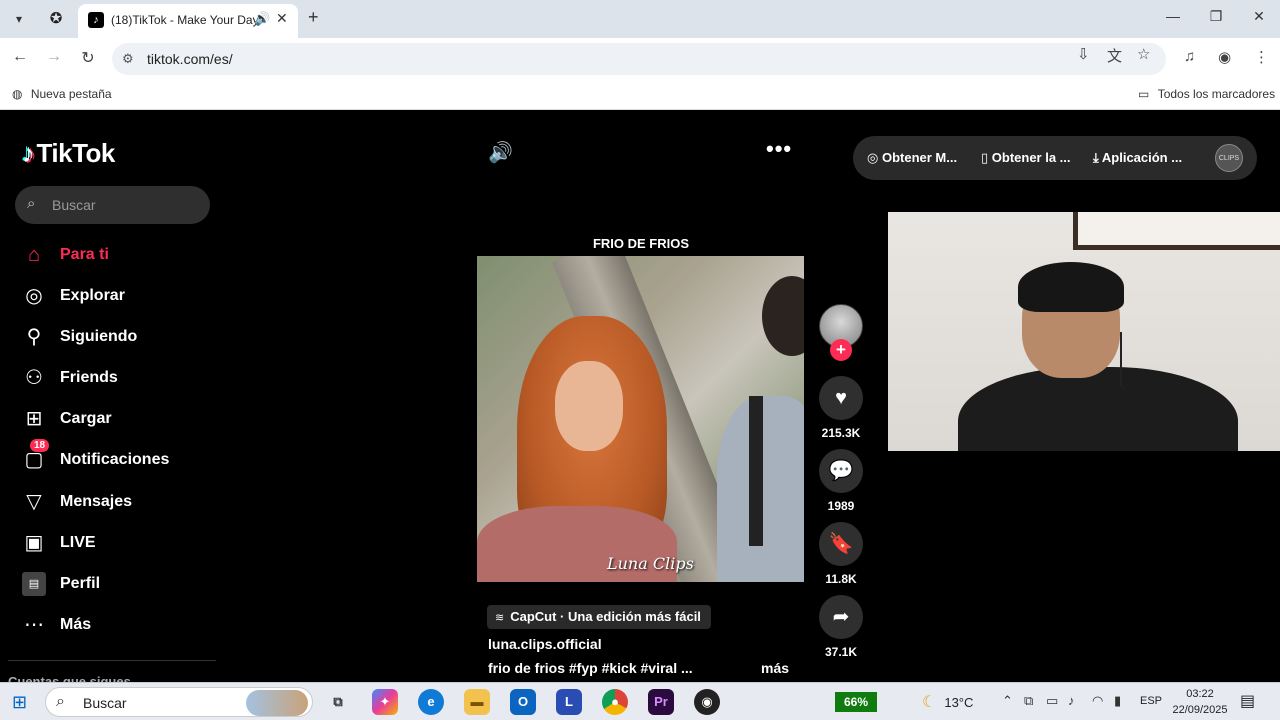 This screenshot has width=1280, height=720. Describe the element at coordinates (78, 542) in the screenshot. I see `sidebar-item-label: LIVE` at that location.